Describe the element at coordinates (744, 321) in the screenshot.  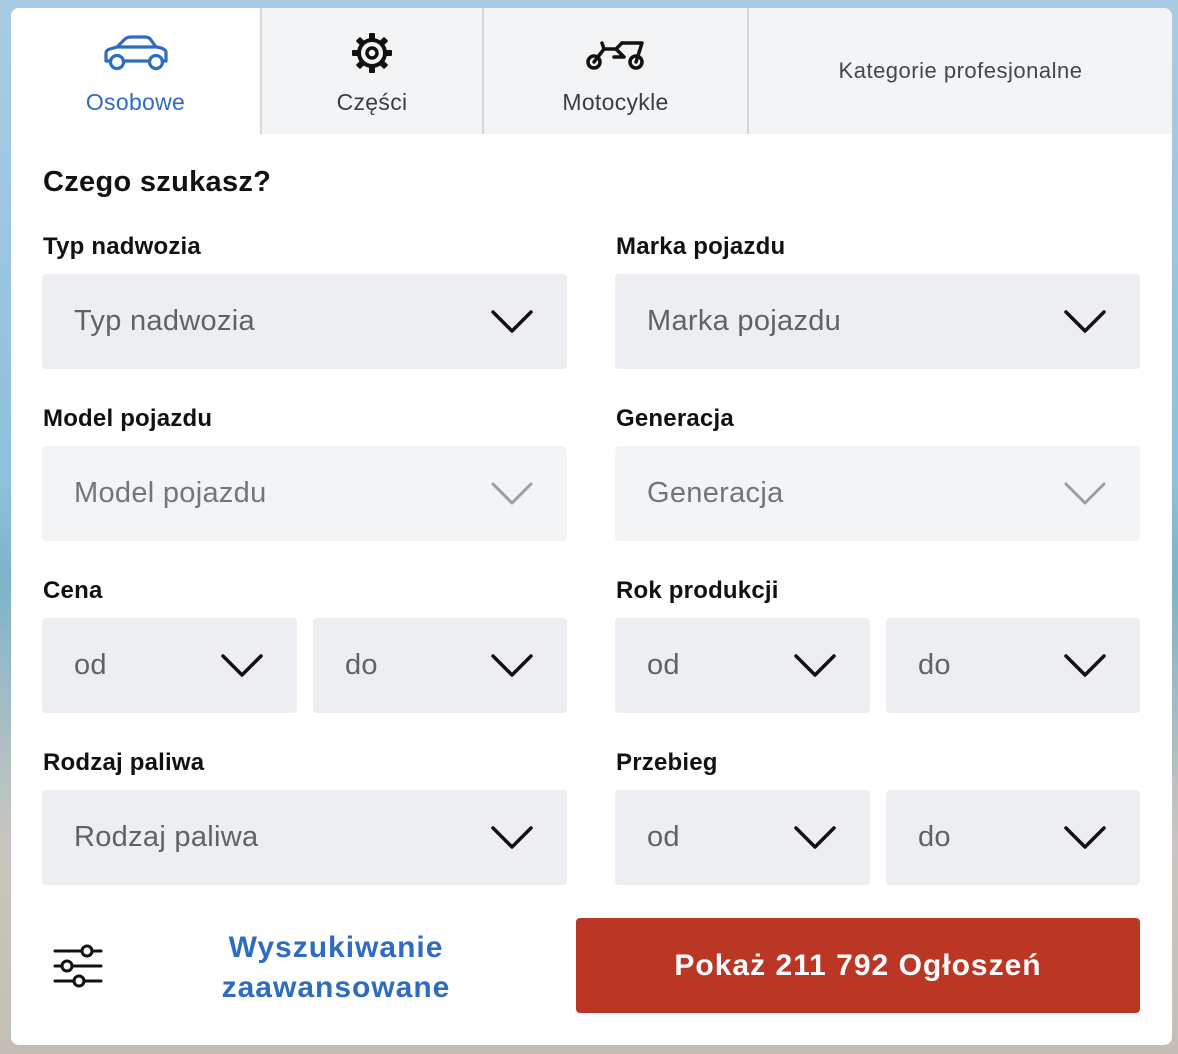
I see `make-placeholder: Marka pojazdu` at that location.